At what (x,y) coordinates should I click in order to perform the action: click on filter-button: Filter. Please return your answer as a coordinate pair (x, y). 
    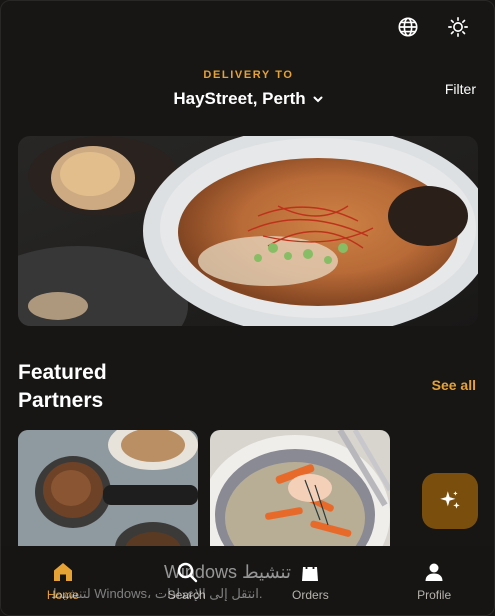
    Looking at the image, I should click on (460, 89).